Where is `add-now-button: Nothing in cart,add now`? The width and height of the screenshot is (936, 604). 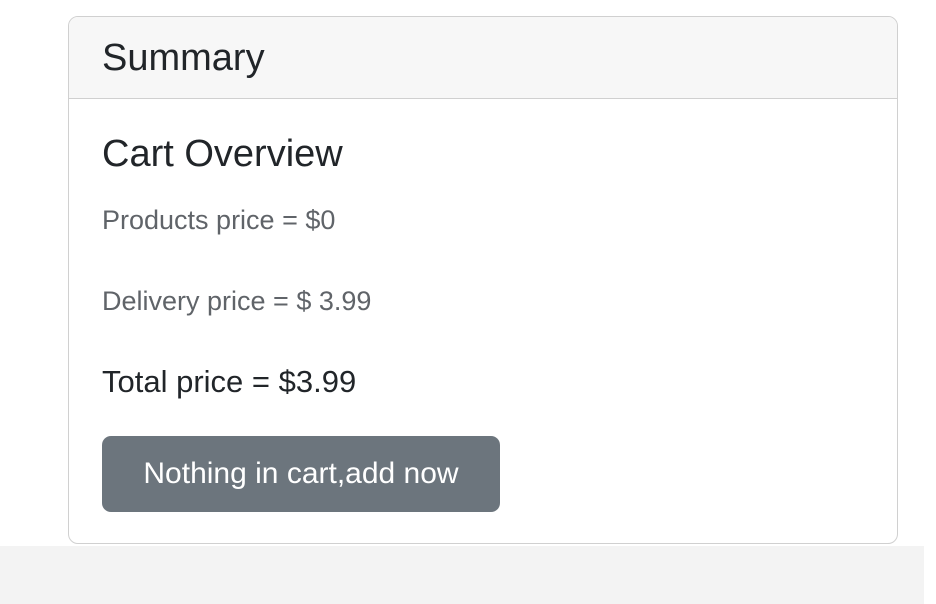 add-now-button: Nothing in cart,add now is located at coordinates (301, 474).